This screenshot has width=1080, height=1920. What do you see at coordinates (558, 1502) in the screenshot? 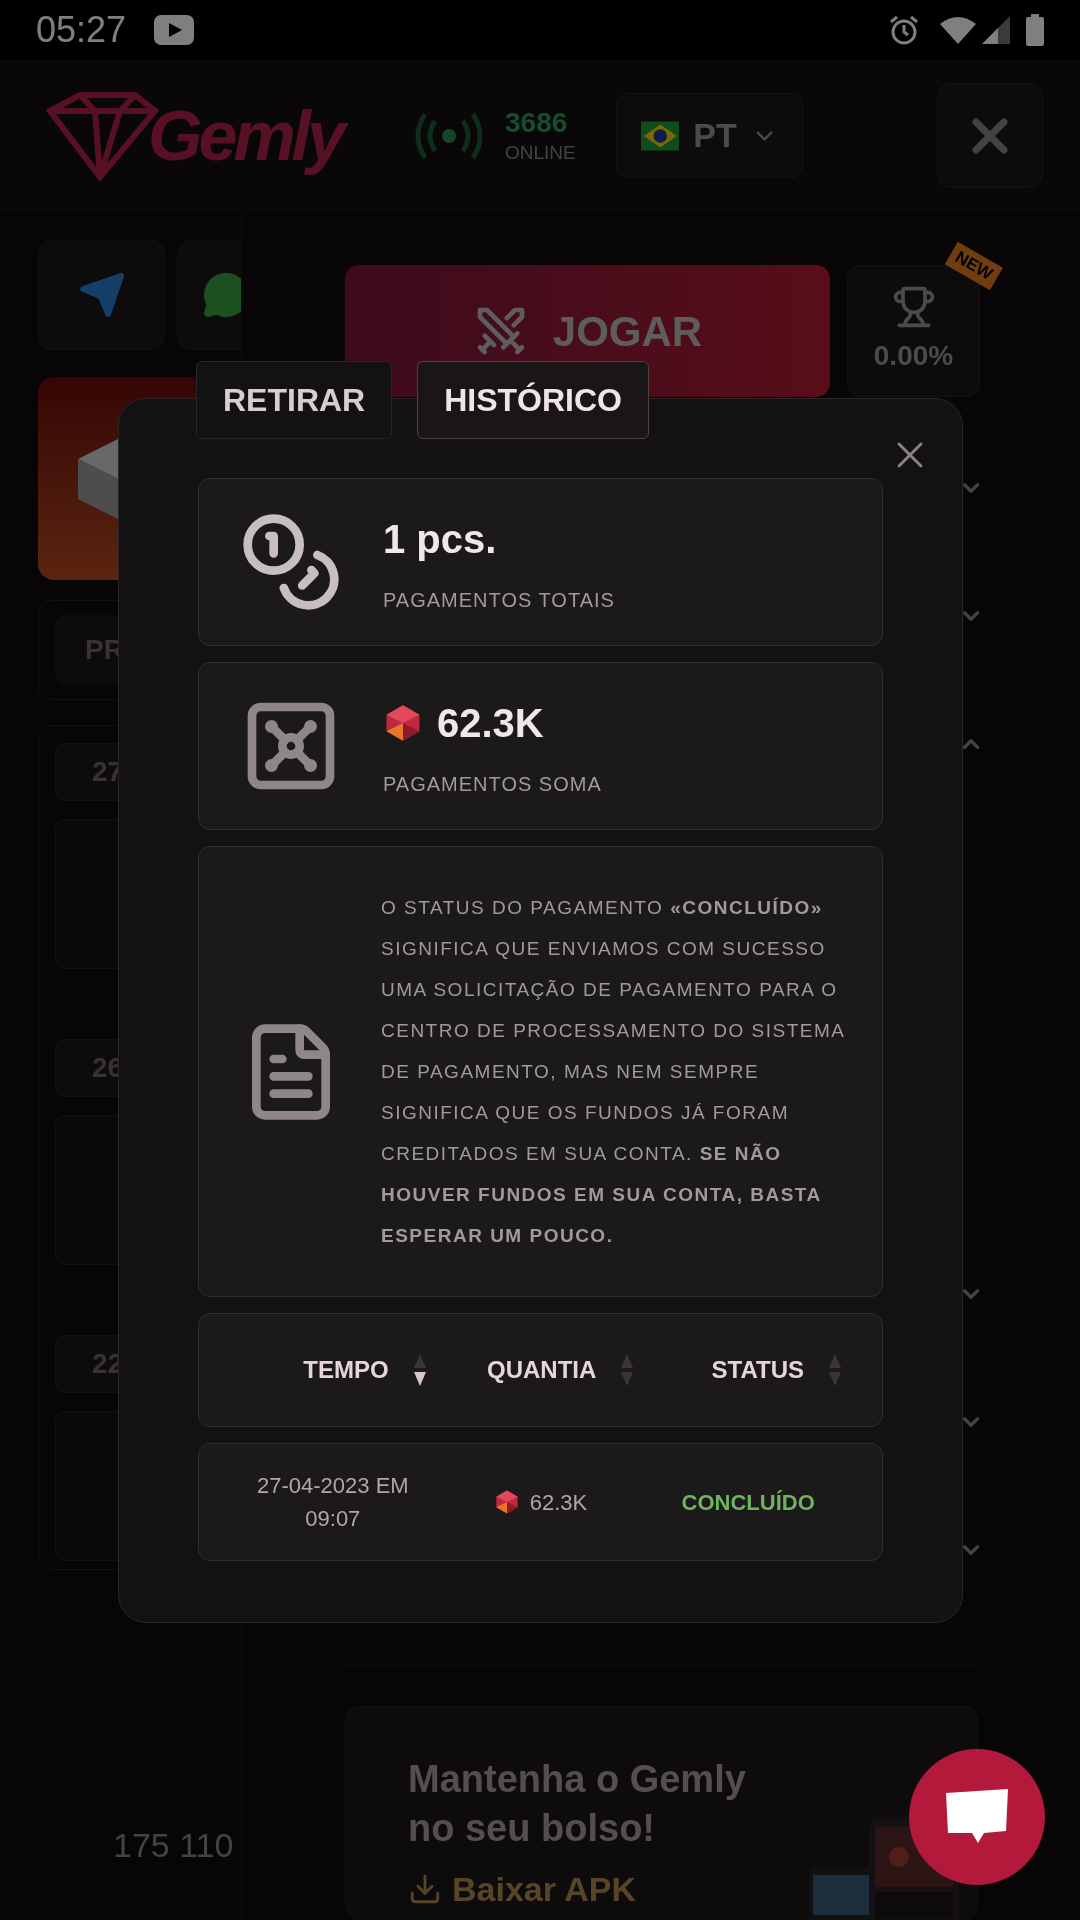
I see `amount-cell-text: 62.3K` at bounding box center [558, 1502].